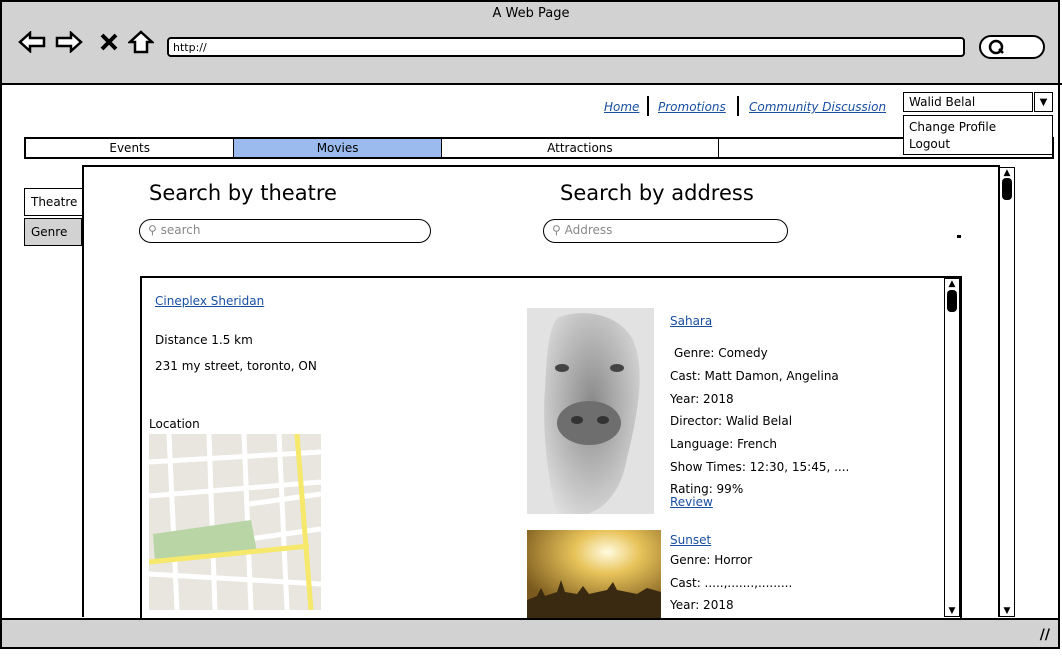  Describe the element at coordinates (580, 148) in the screenshot. I see `tab-attractions: Attractions` at that location.